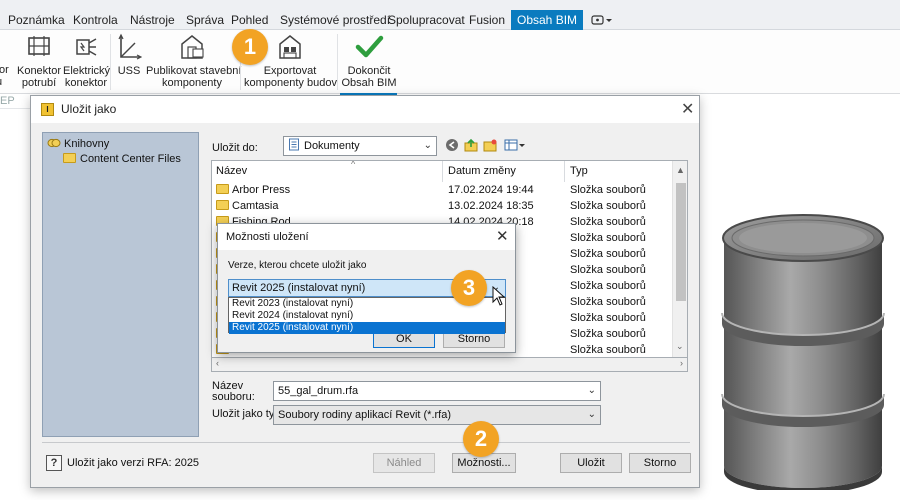 Image resolution: width=900 pixels, height=500 pixels. What do you see at coordinates (1, 82) in the screenshot?
I see `ribbon-cut-label-bottom: u` at bounding box center [1, 82].